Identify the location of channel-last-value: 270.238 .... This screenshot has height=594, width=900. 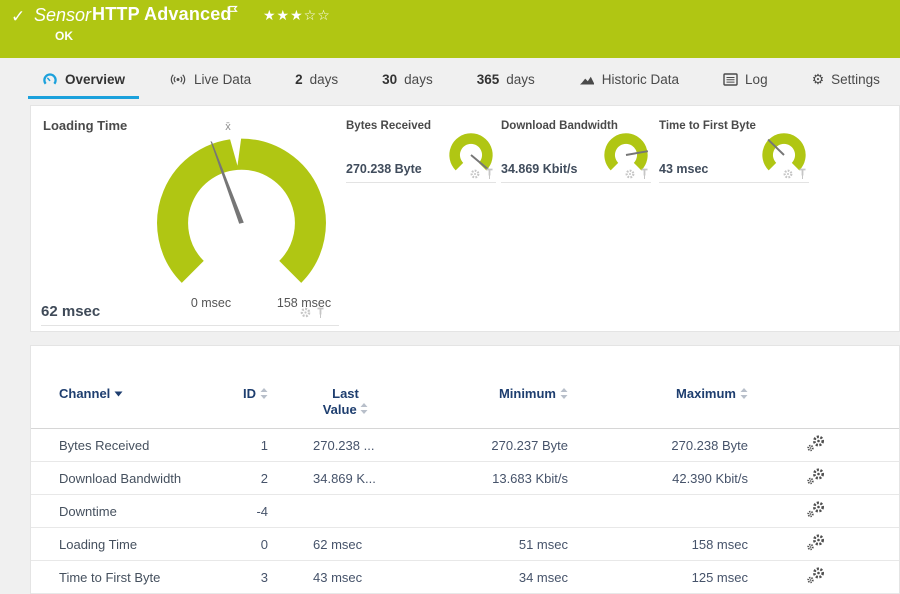
(345, 445).